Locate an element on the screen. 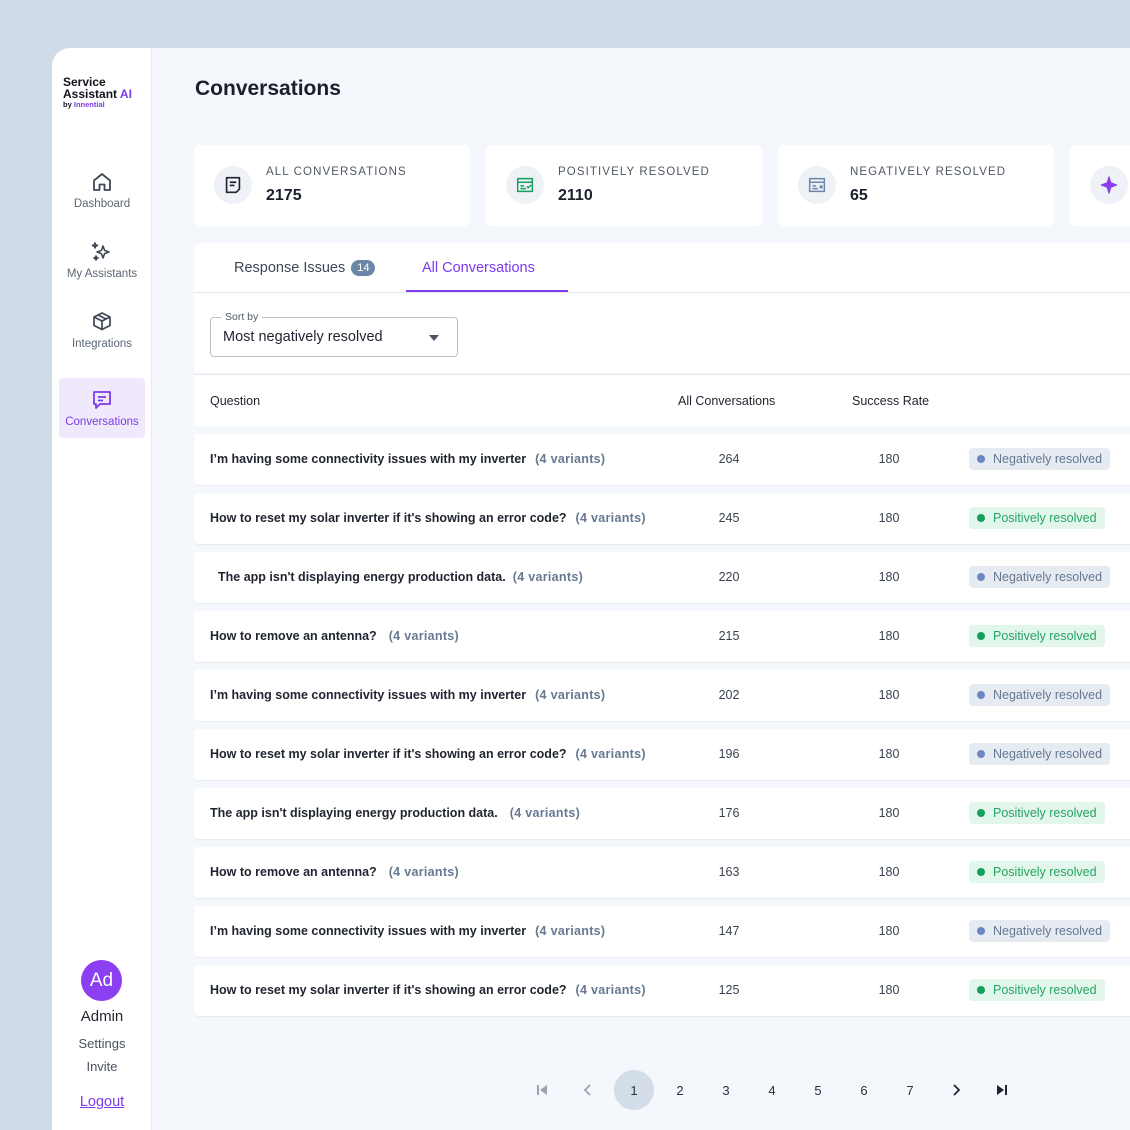 The image size is (1130, 1130). tab-response-issues: Response Issues 14 is located at coordinates (305, 268).